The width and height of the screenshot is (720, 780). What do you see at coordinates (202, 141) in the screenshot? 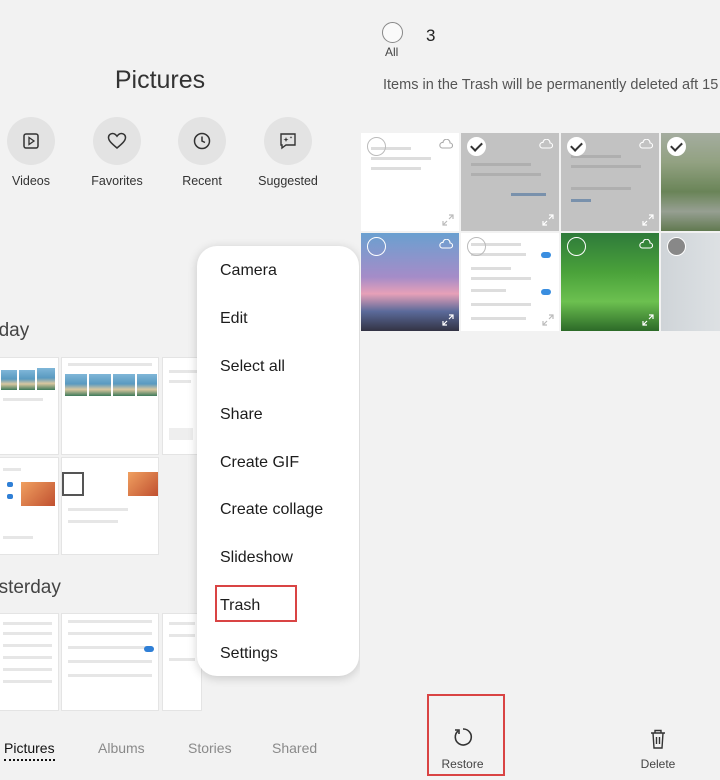
I see `clock-icon` at bounding box center [202, 141].